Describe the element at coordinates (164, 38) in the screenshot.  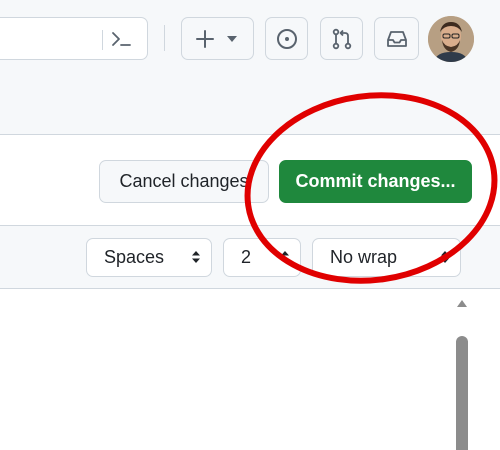
I see `header-divider` at that location.